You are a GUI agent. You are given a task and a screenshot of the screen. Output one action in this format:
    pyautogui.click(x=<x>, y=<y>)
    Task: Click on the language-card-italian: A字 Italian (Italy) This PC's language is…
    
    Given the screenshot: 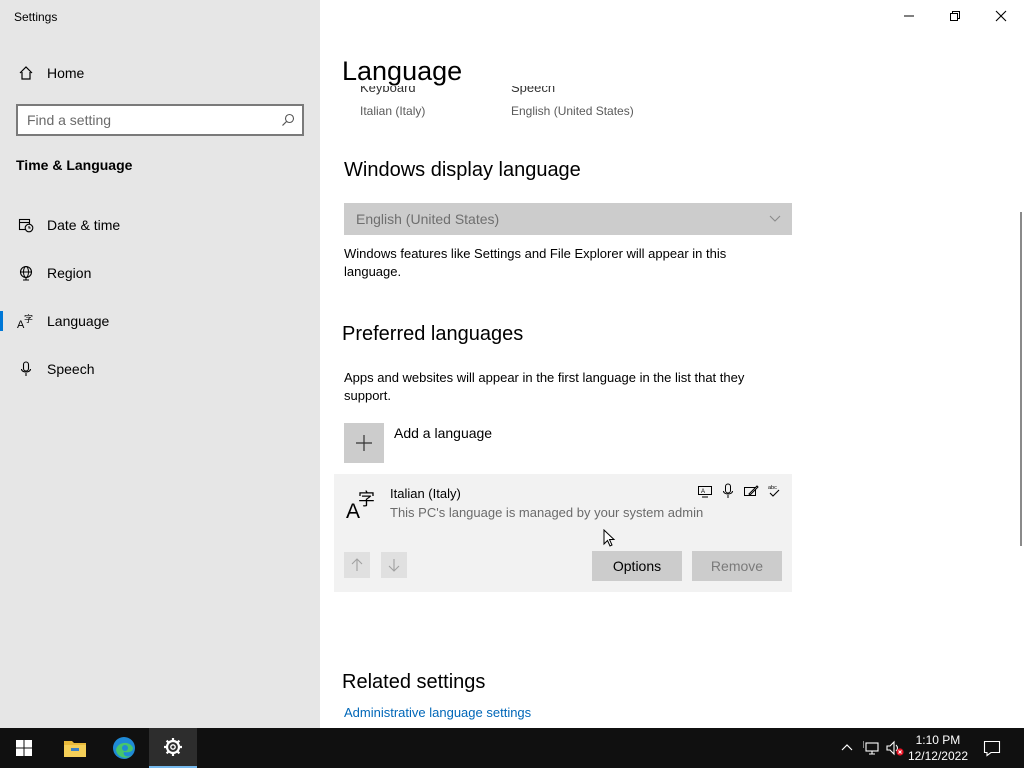 What is the action you would take?
    pyautogui.click(x=563, y=533)
    